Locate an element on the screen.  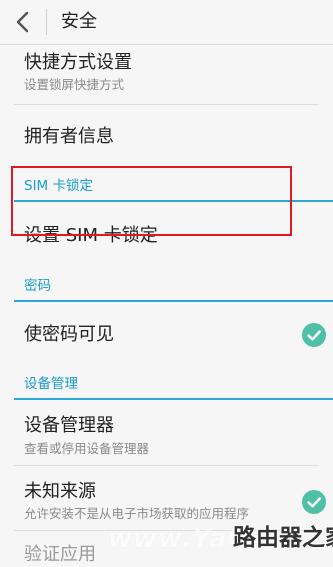
unknown-sources-title: 未知来源 is located at coordinates (60, 491).